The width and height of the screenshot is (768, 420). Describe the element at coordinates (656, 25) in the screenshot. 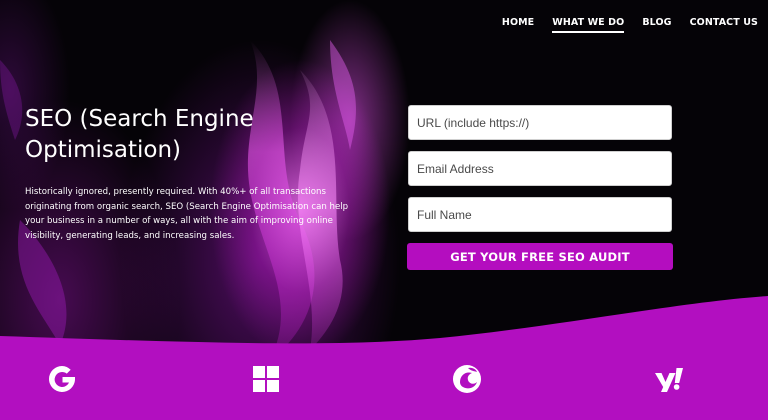

I see `nav-blog: BLOG` at that location.